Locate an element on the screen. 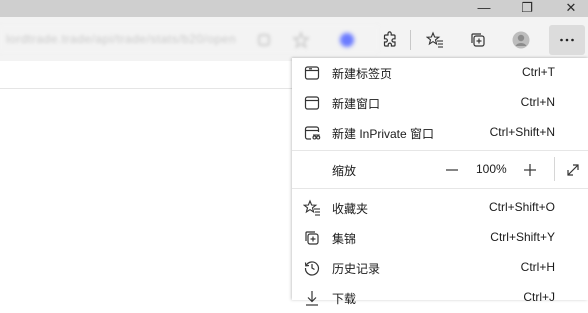 The width and height of the screenshot is (588, 313). plus-icon is located at coordinates (530, 170).